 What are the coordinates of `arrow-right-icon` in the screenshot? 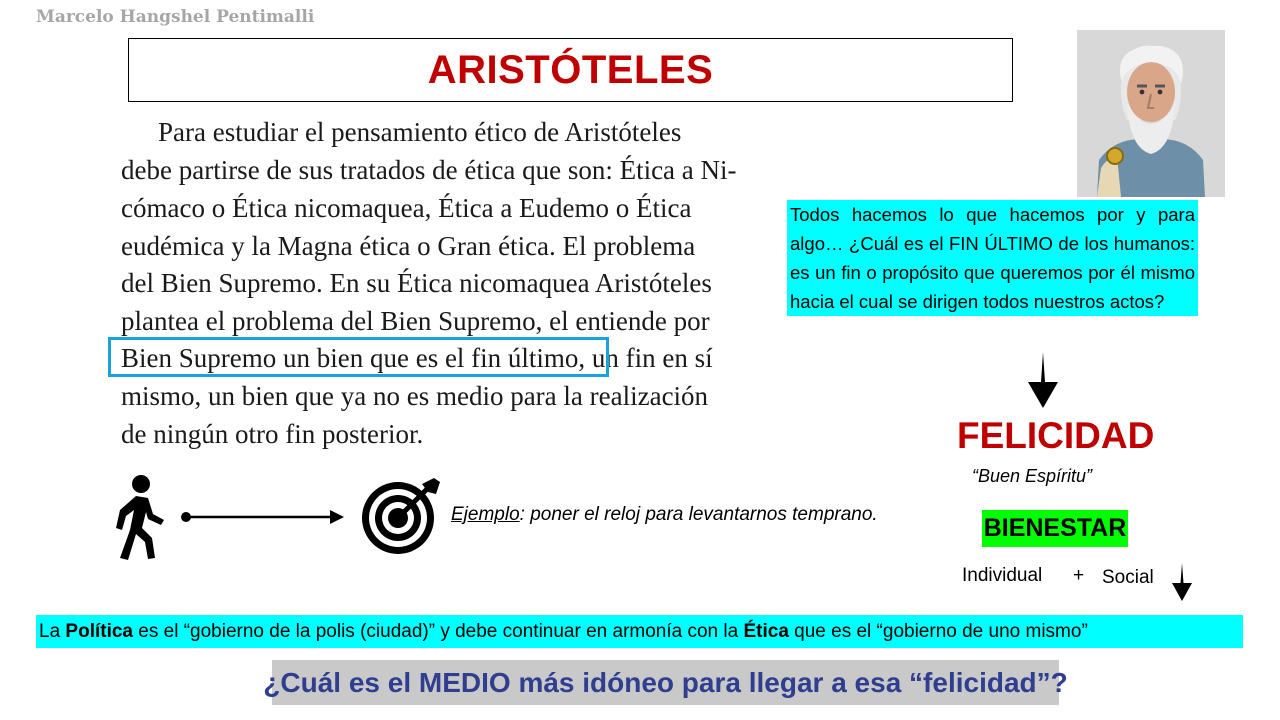 It's located at (262, 517).